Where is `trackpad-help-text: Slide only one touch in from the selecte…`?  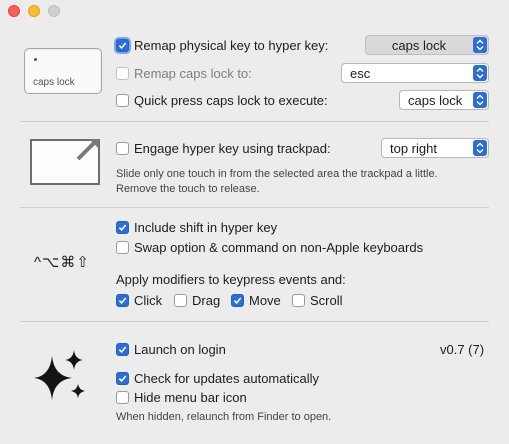
trackpad-help-text: Slide only one touch in from the selecte… is located at coordinates (306, 182).